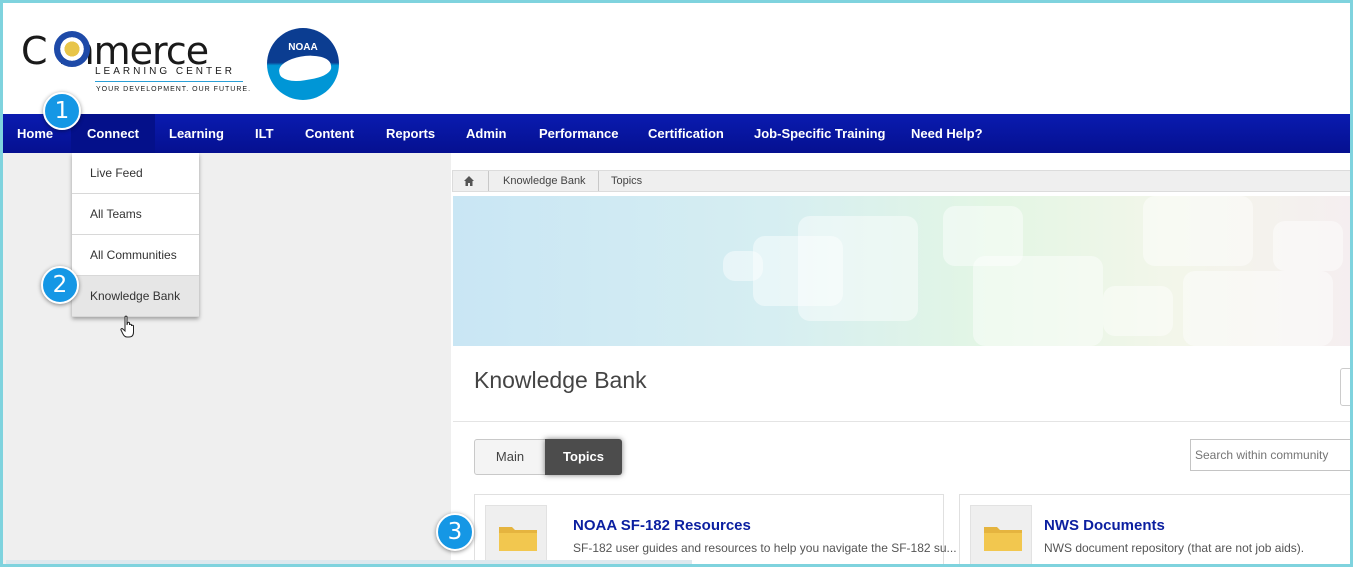  I want to click on nav-performance: Performance, so click(578, 133).